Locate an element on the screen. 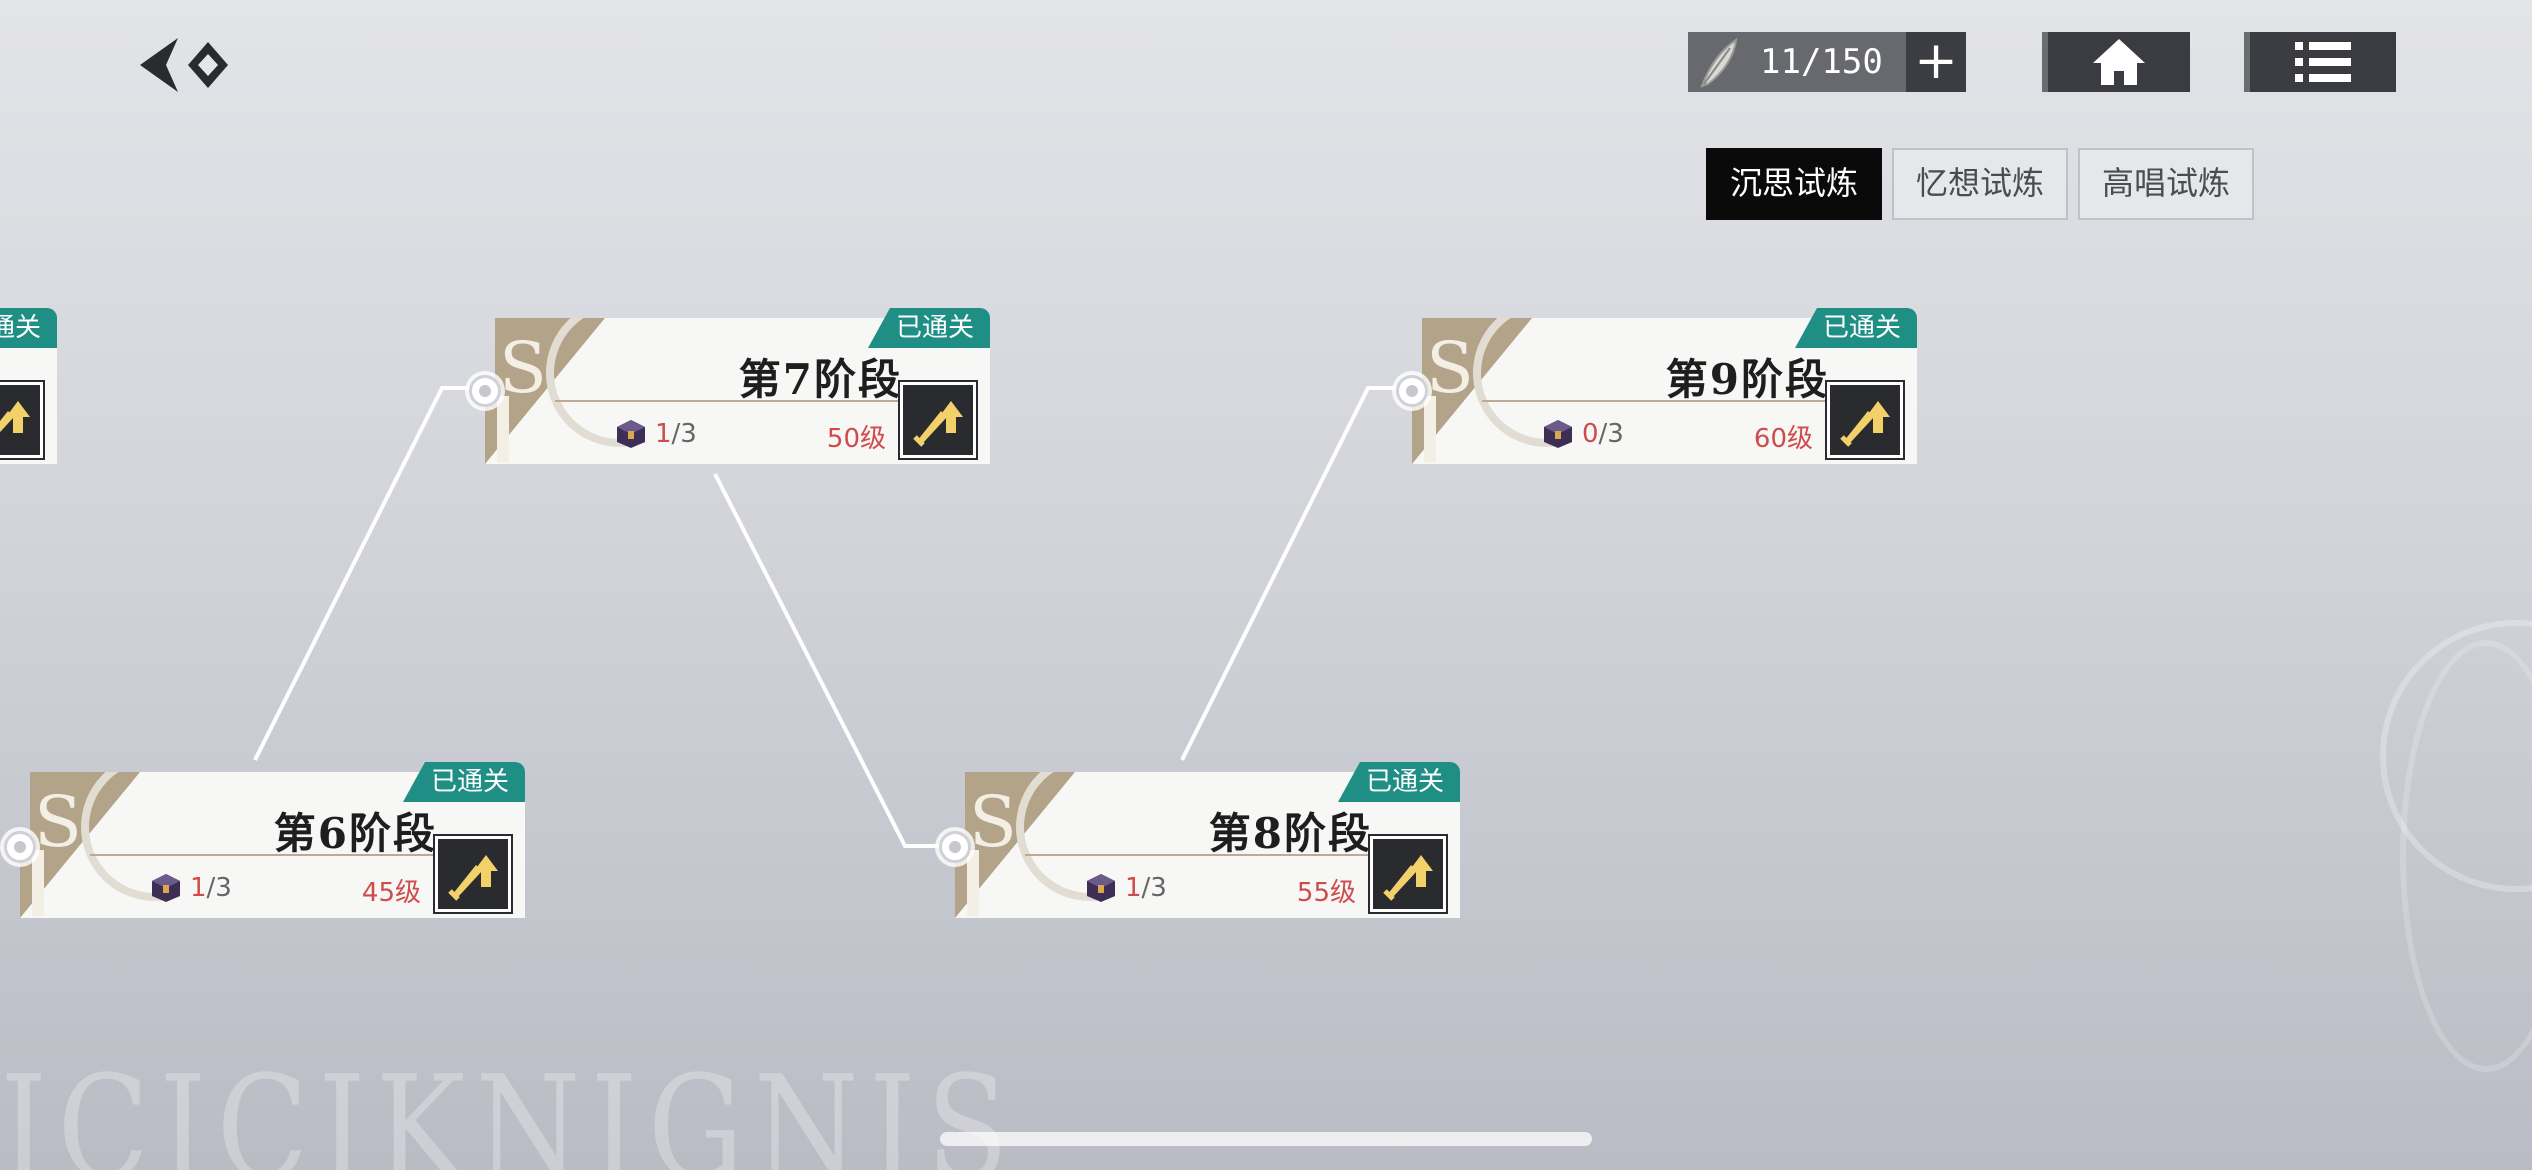  double-chevron-back-icon is located at coordinates (184, 65).